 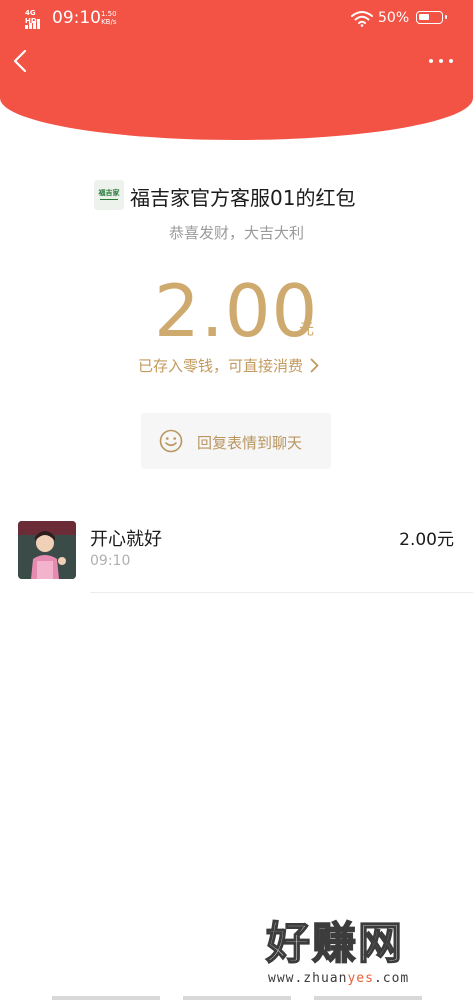 I want to click on more-button, so click(x=441, y=61).